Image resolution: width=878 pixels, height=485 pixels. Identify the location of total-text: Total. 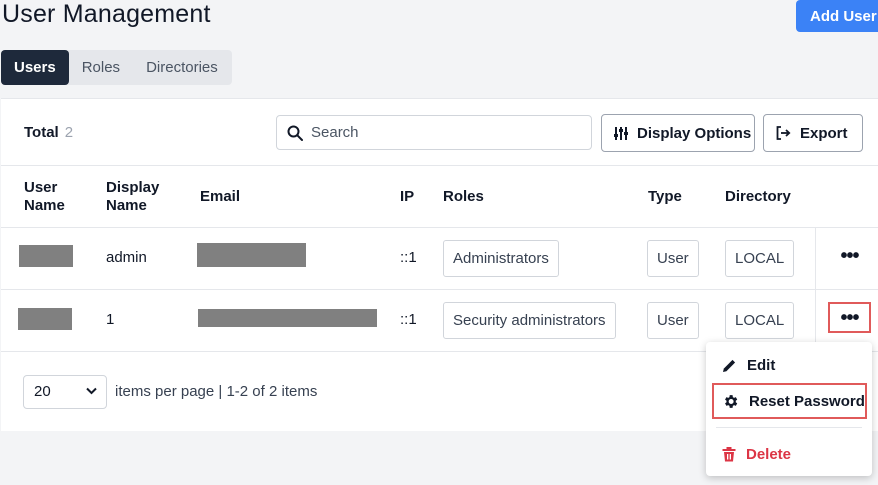
(41, 132).